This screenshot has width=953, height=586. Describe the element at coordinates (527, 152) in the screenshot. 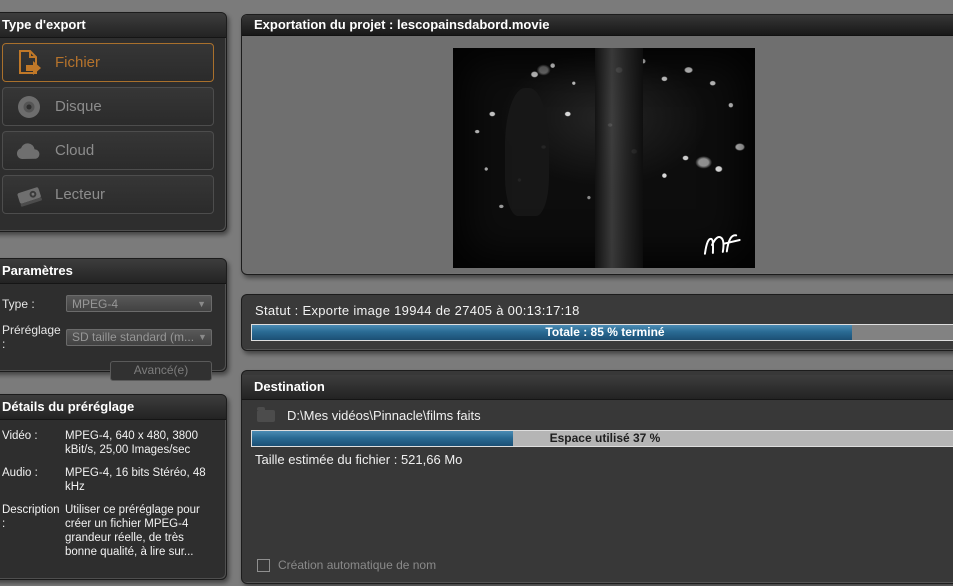

I see `person-silhouette` at that location.